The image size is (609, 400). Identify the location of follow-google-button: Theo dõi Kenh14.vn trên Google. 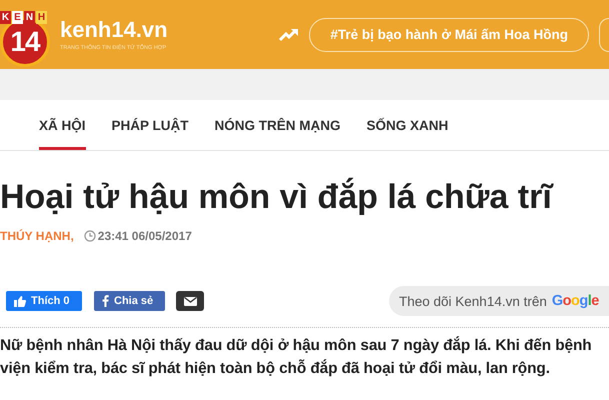
(499, 301).